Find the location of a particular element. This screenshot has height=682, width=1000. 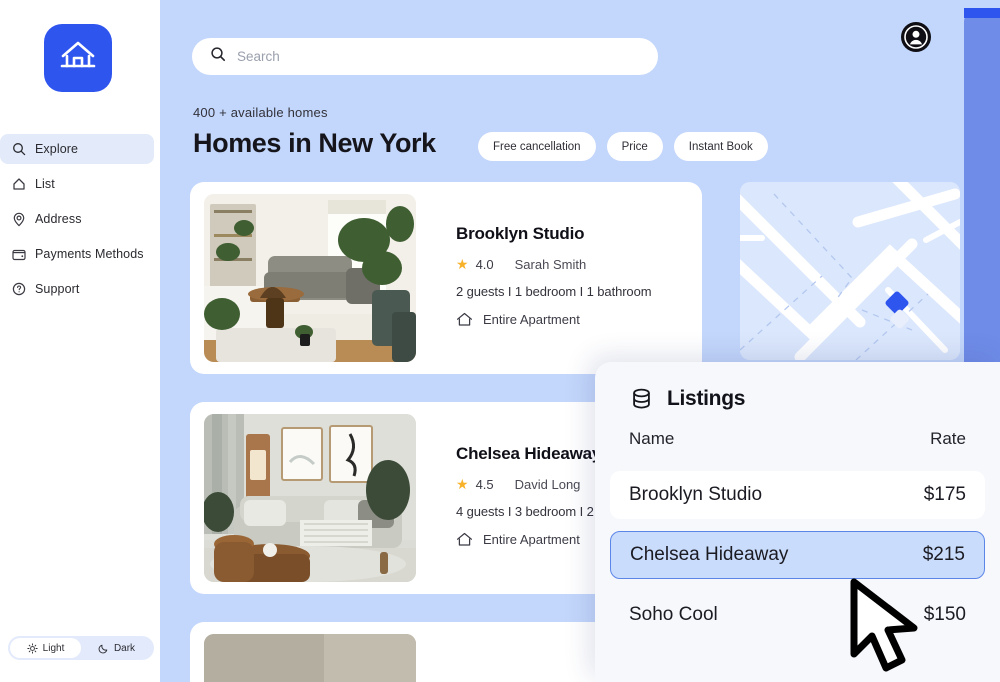

listing-row-rate: $150 is located at coordinates (944, 614).